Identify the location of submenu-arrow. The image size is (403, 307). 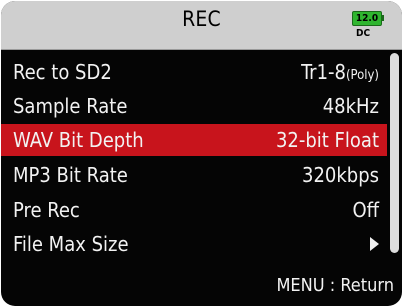
(374, 244).